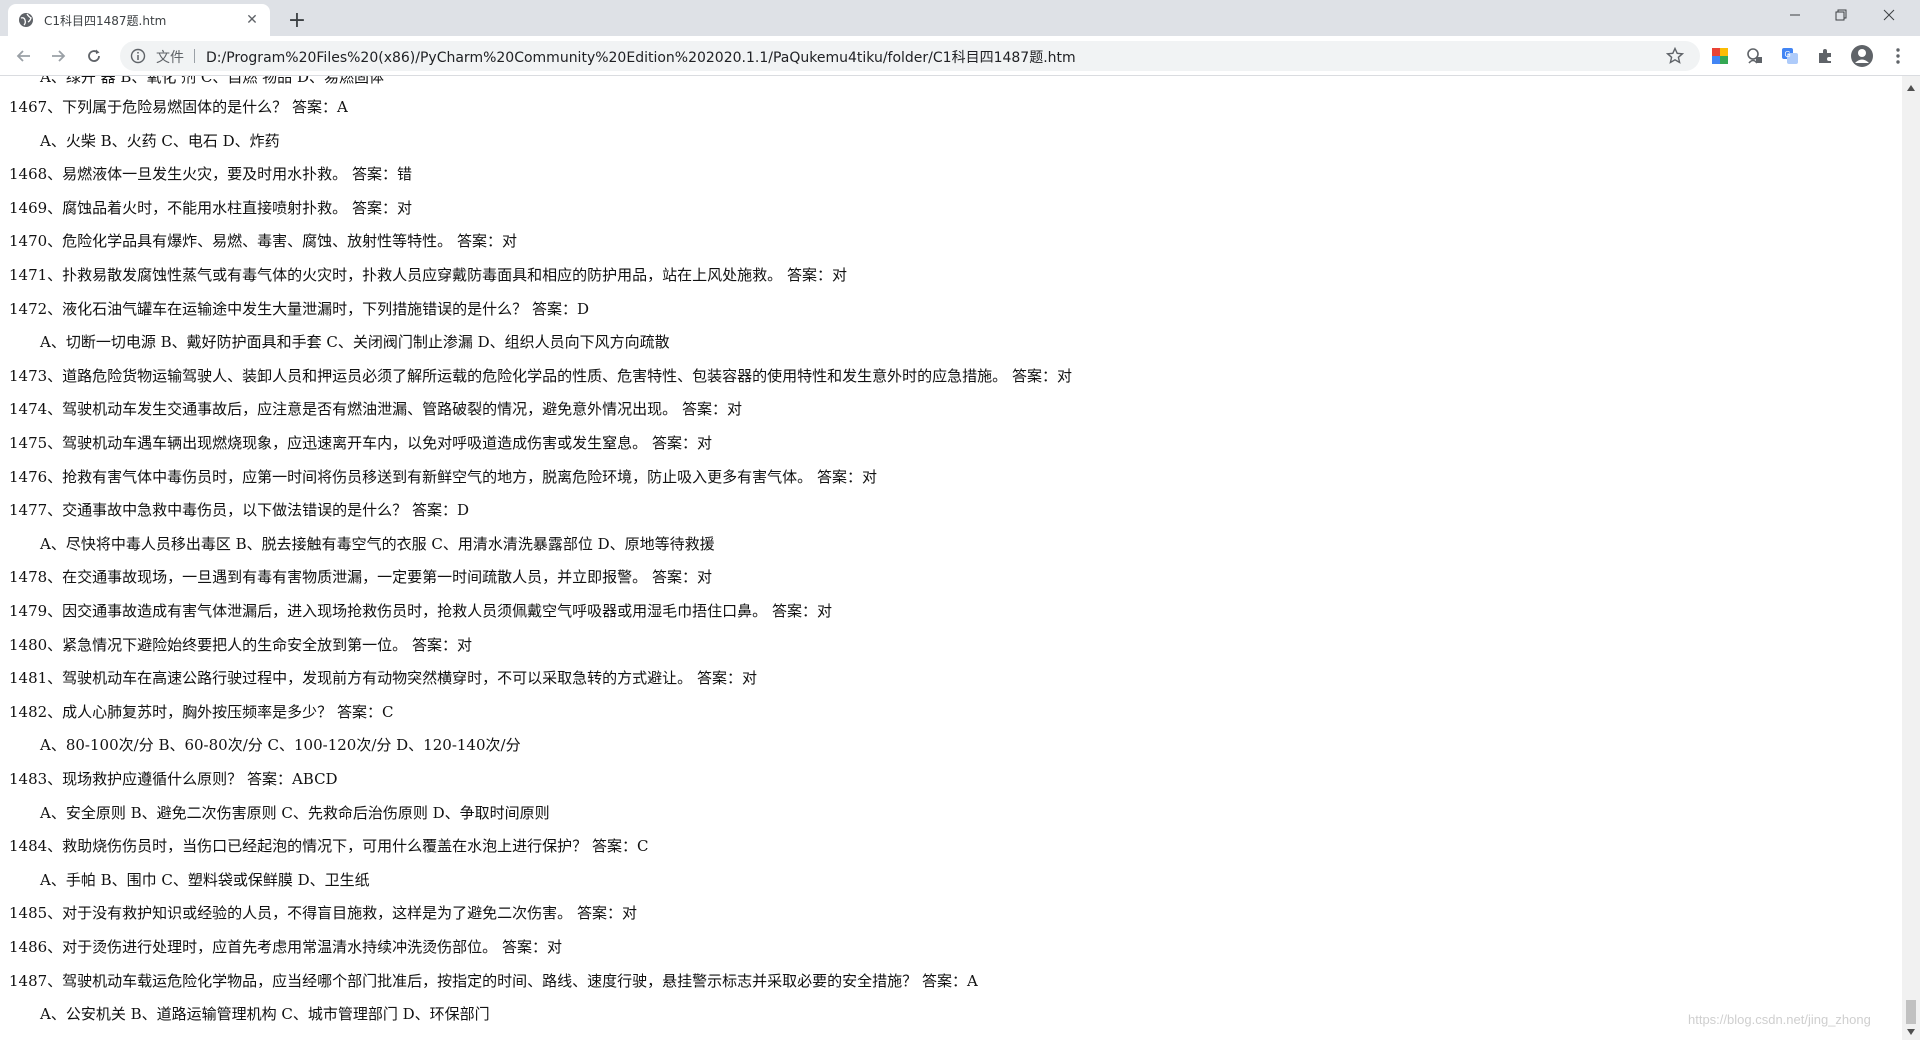 The height and width of the screenshot is (1040, 1920). Describe the element at coordinates (58, 56) in the screenshot. I see `forward-arrow-icon` at that location.